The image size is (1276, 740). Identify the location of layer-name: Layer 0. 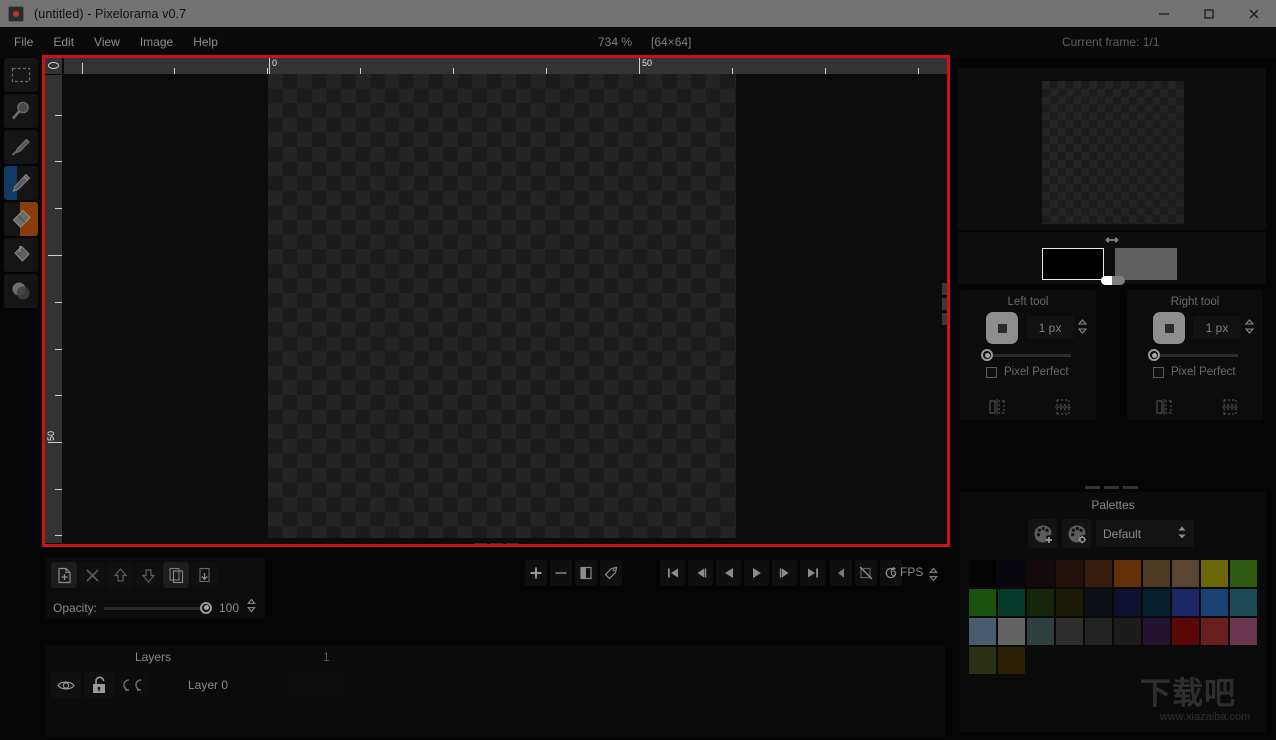
(208, 685).